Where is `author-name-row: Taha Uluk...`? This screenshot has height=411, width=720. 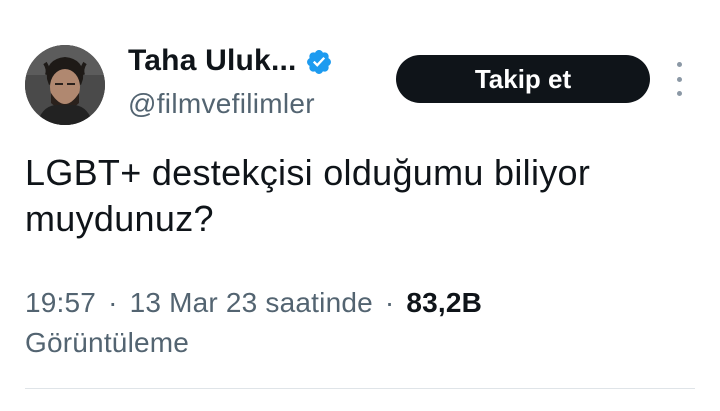 author-name-row: Taha Uluk... is located at coordinates (230, 61).